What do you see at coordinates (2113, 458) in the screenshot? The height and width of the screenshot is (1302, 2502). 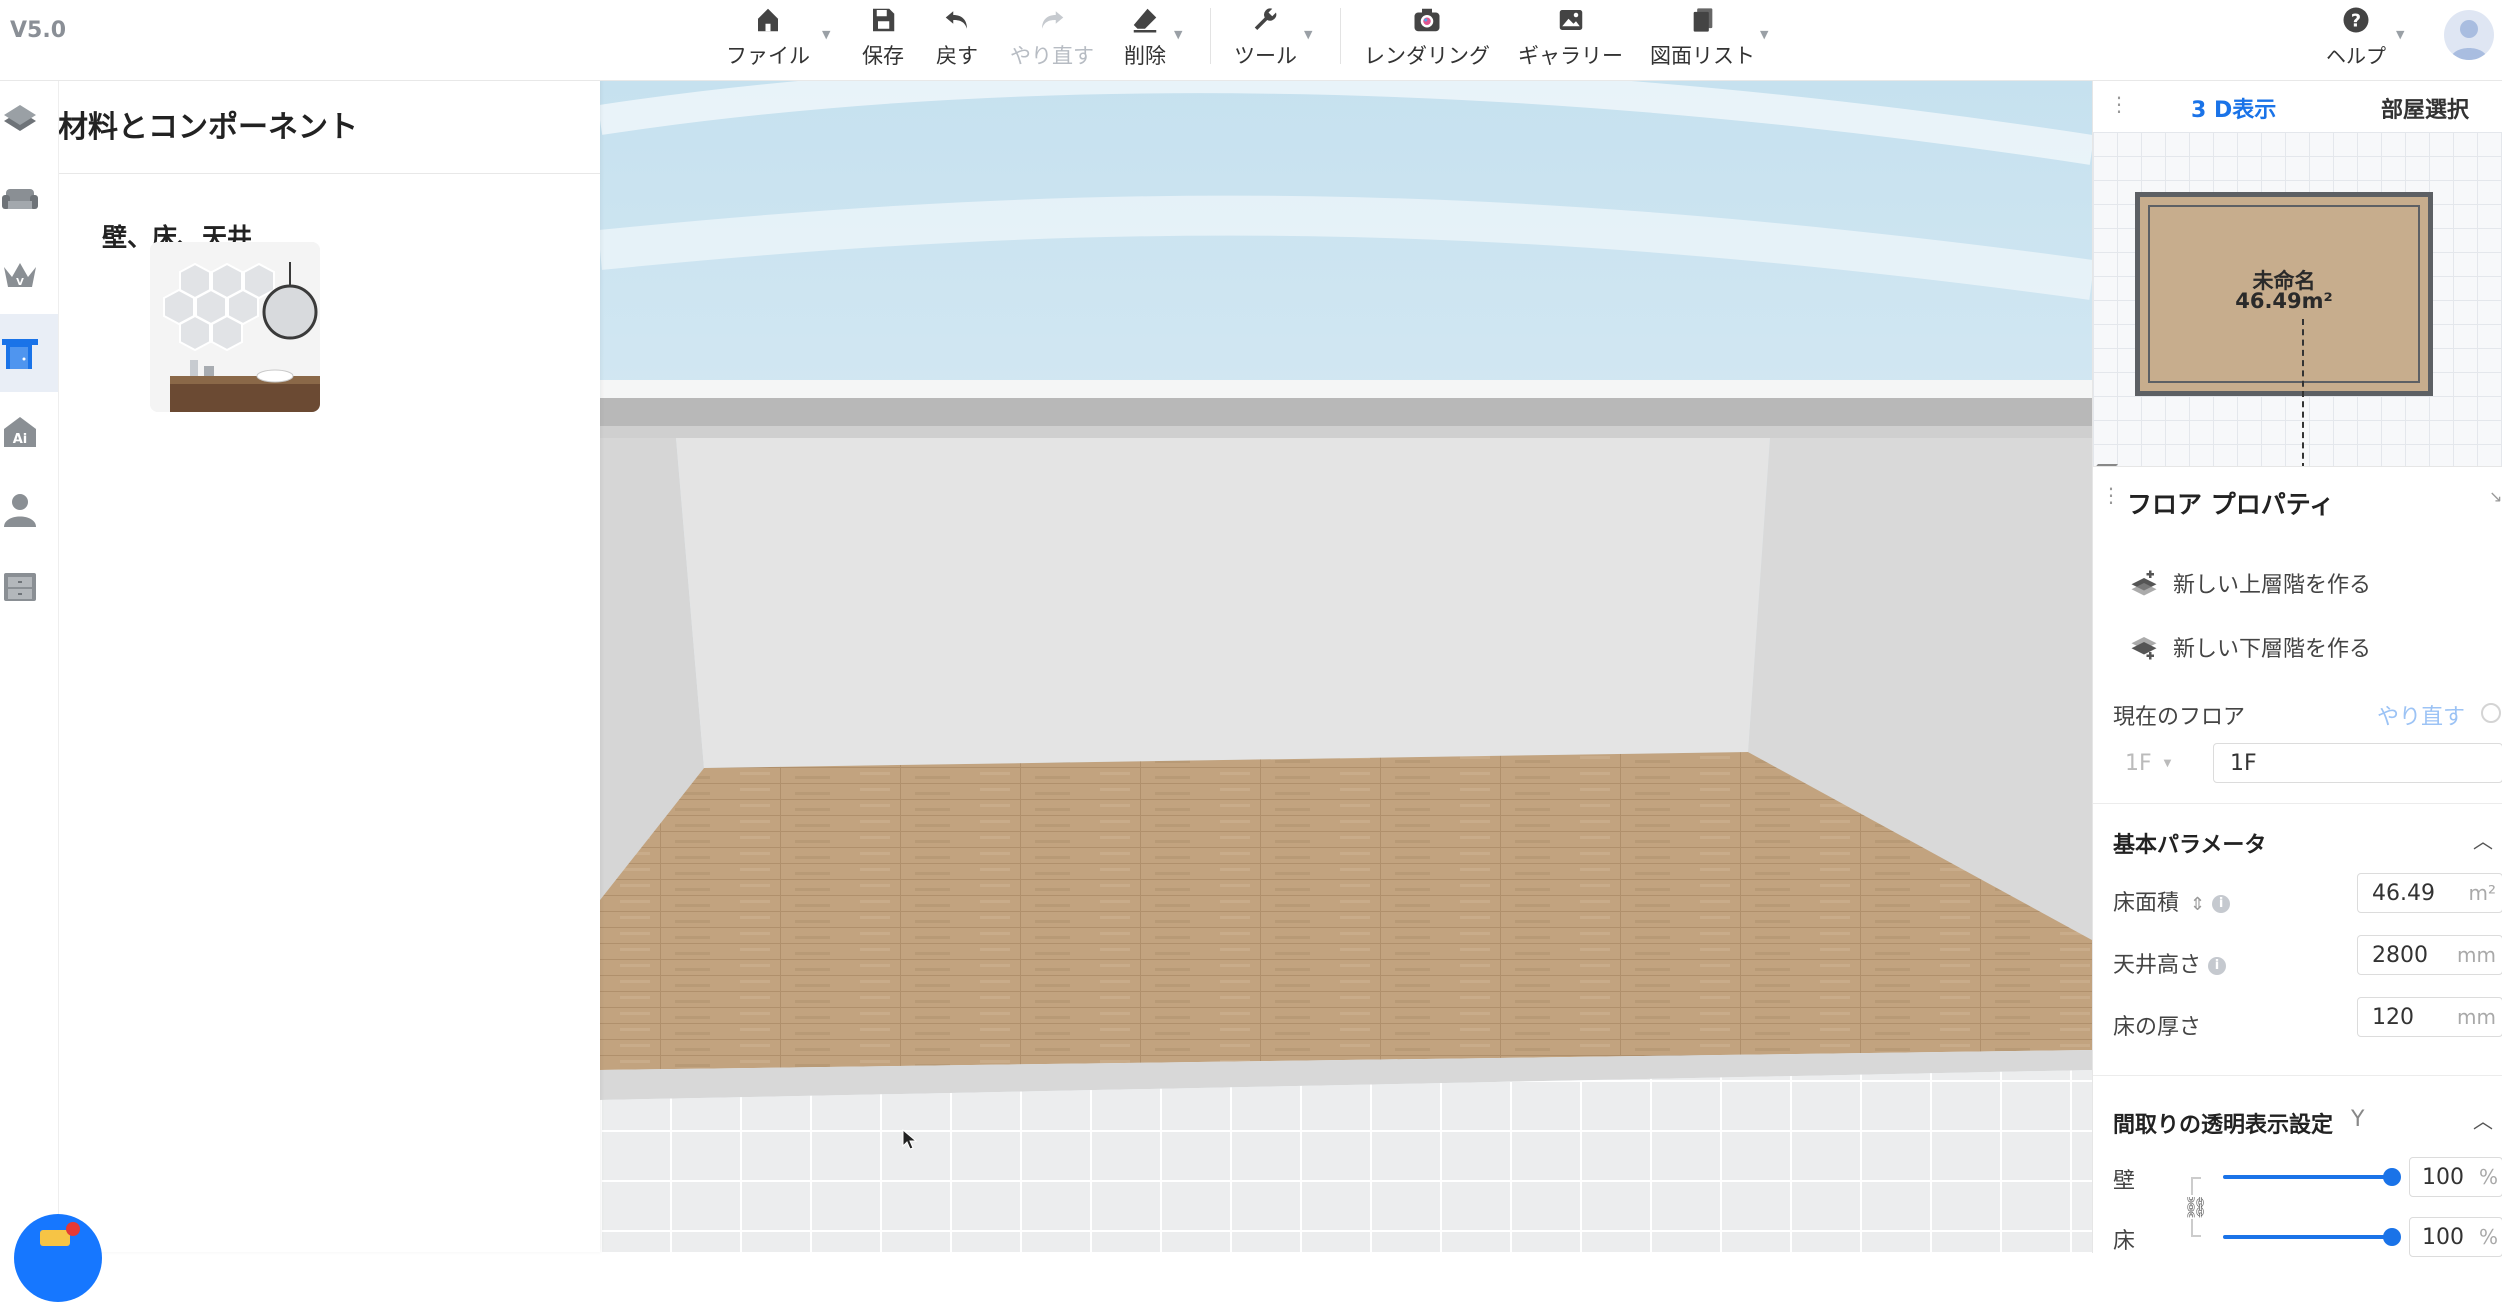 I see `resize-handle-icon` at bounding box center [2113, 458].